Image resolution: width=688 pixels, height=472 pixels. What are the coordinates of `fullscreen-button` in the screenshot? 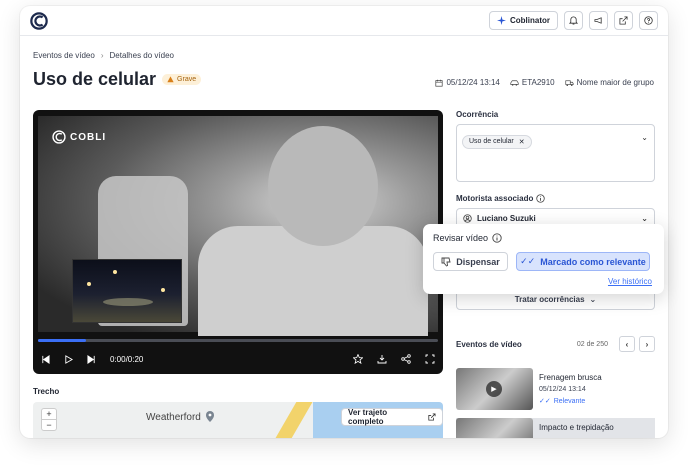 It's located at (430, 359).